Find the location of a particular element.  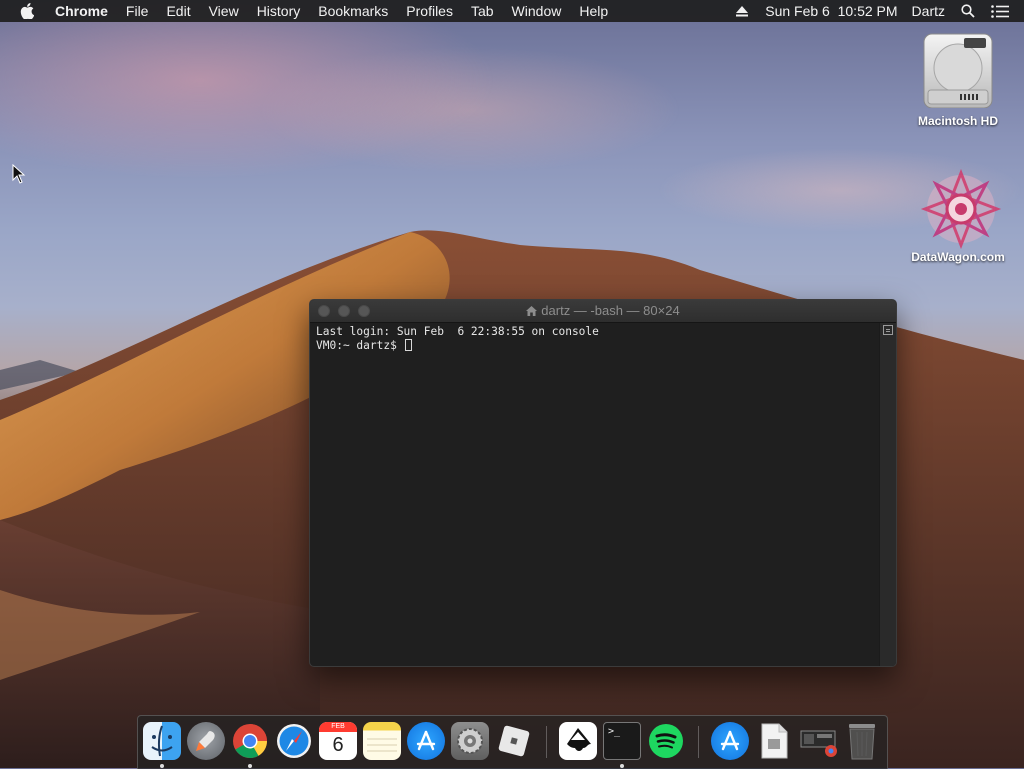

menu-file: File is located at coordinates (137, 11).